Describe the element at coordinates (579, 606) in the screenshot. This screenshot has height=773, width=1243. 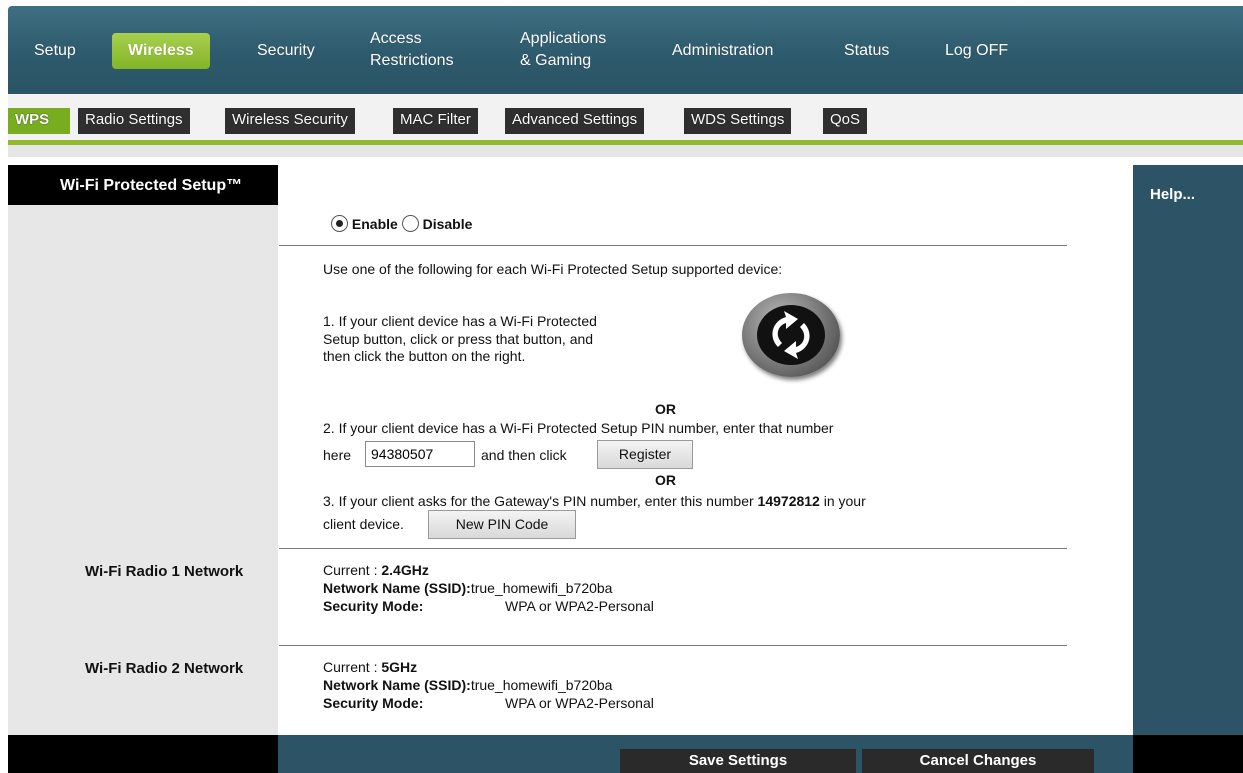
I see `radio1-security-value: WPA or WPA2-Personal` at that location.